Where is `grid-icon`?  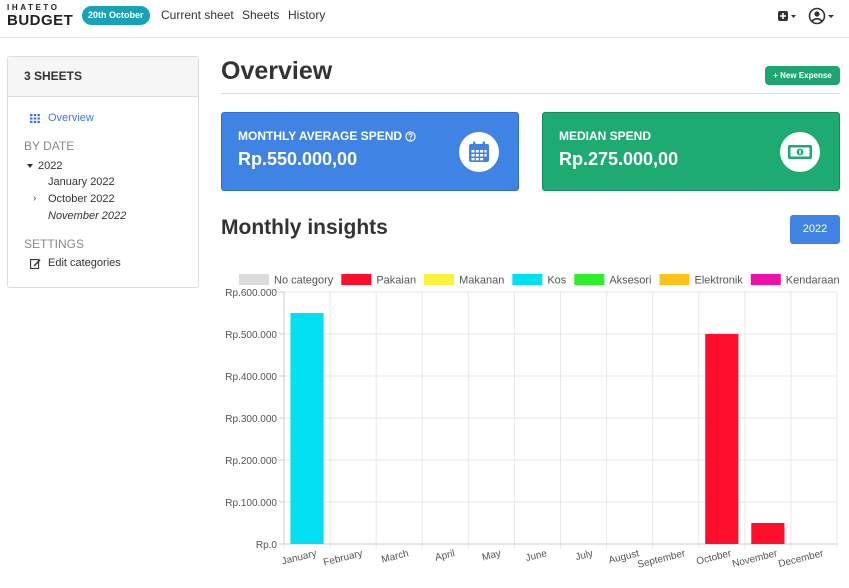 grid-icon is located at coordinates (35, 118).